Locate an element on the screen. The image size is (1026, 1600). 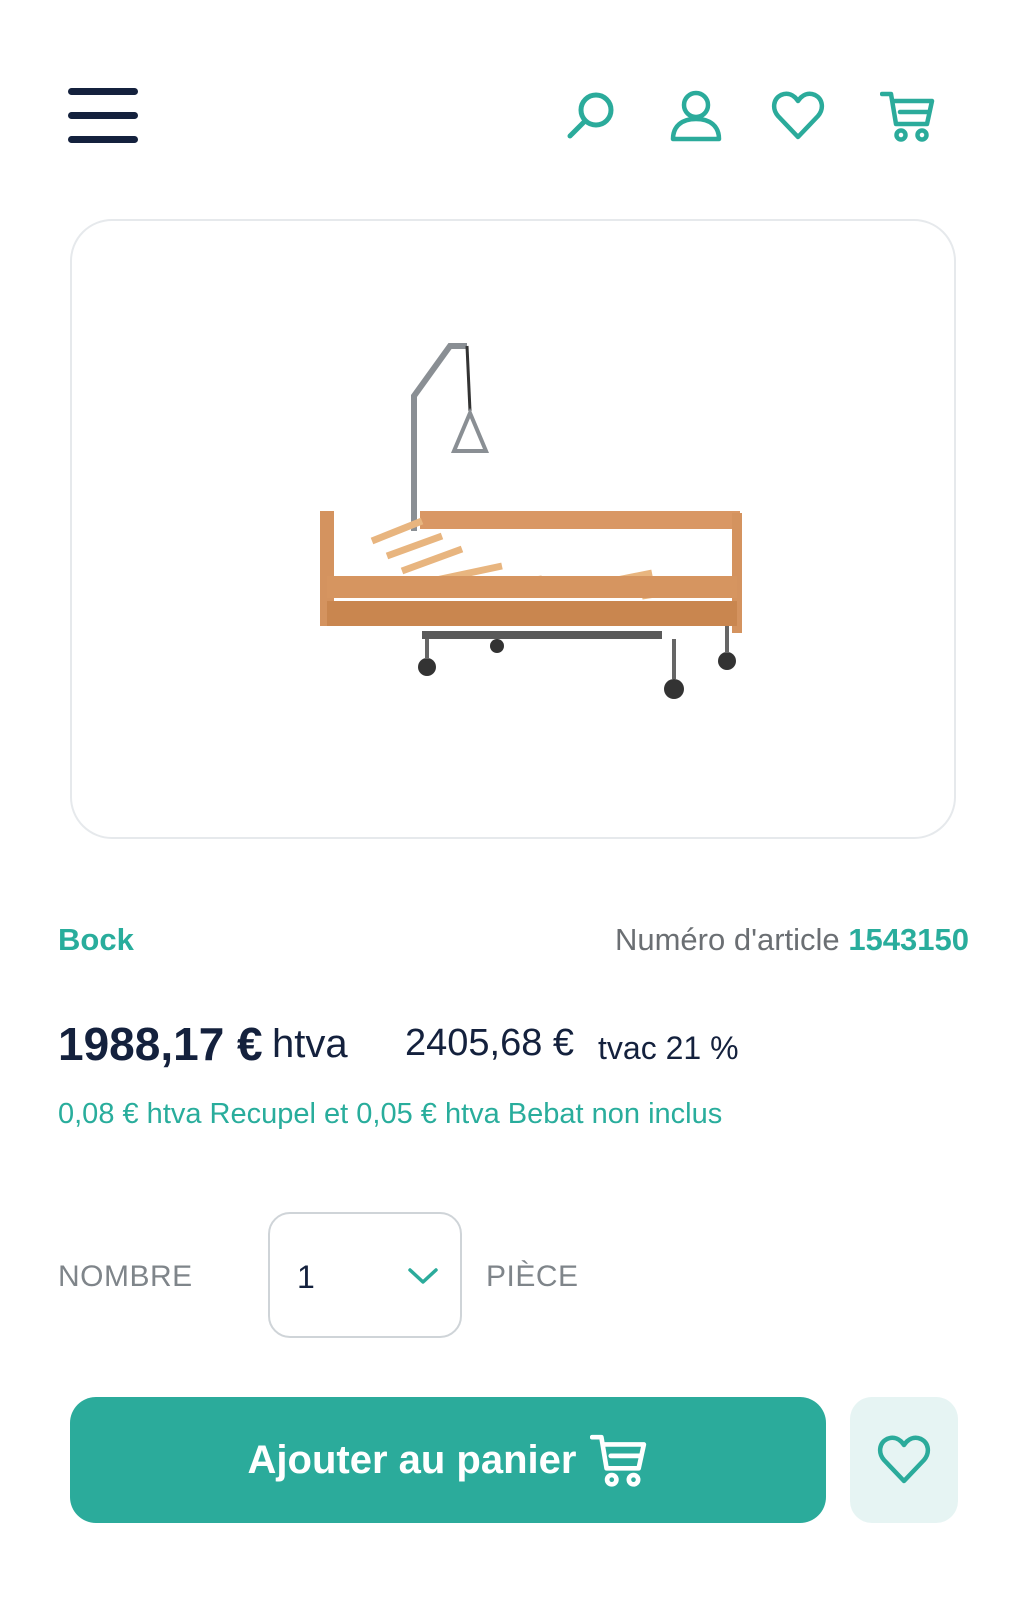
quantity-value: 1 is located at coordinates (306, 1277).